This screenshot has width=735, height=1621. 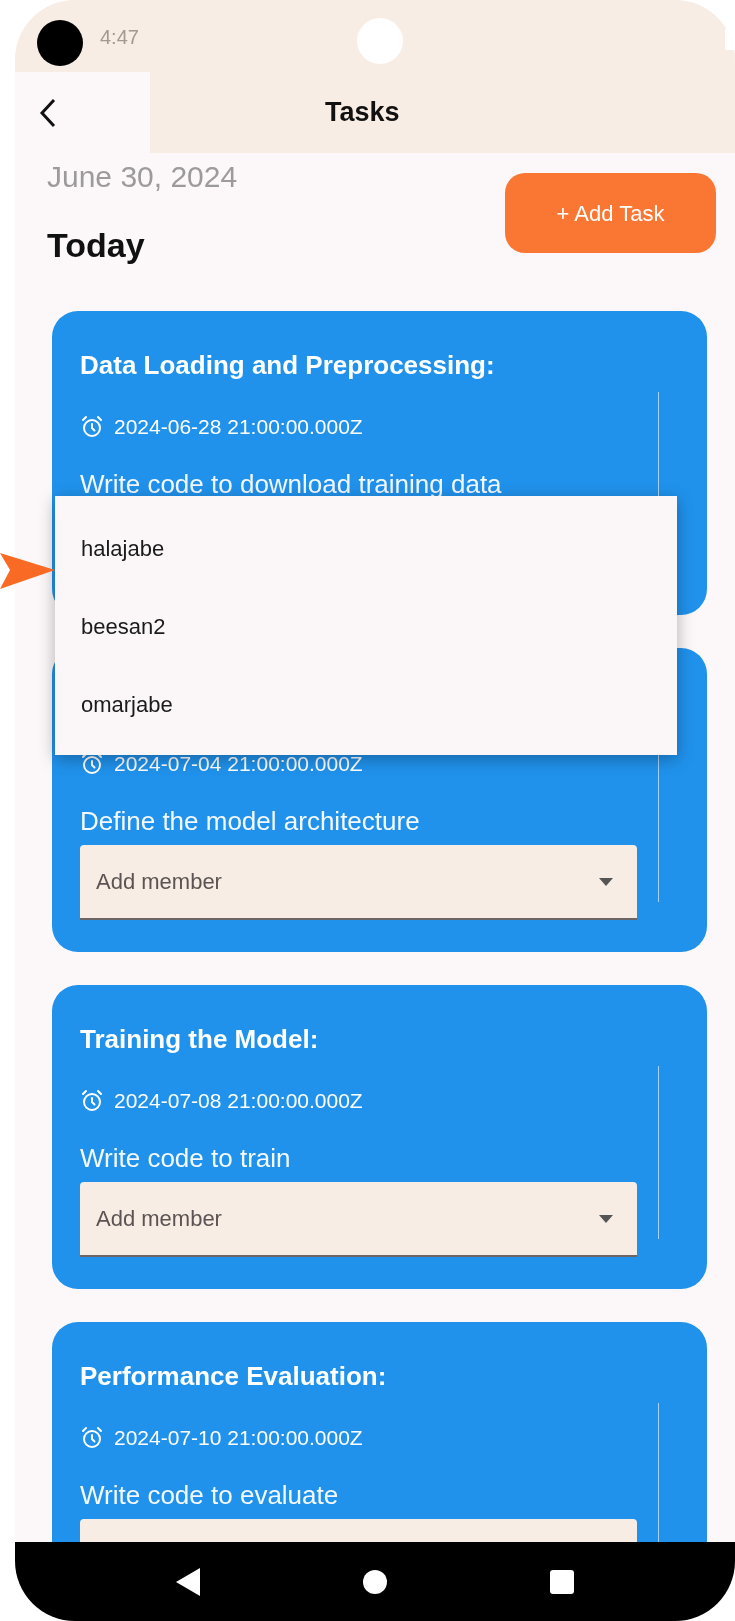 I want to click on status-time: 4:47, so click(x=119, y=37).